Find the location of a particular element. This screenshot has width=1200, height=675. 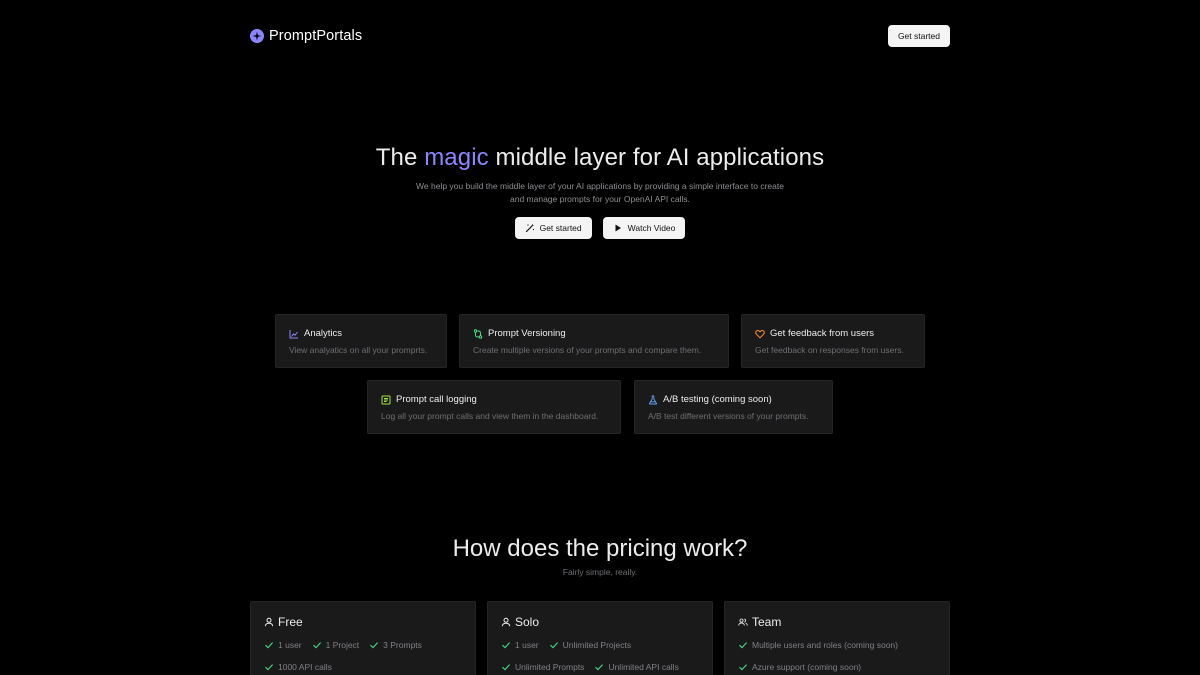

chart-icon is located at coordinates (294, 334).